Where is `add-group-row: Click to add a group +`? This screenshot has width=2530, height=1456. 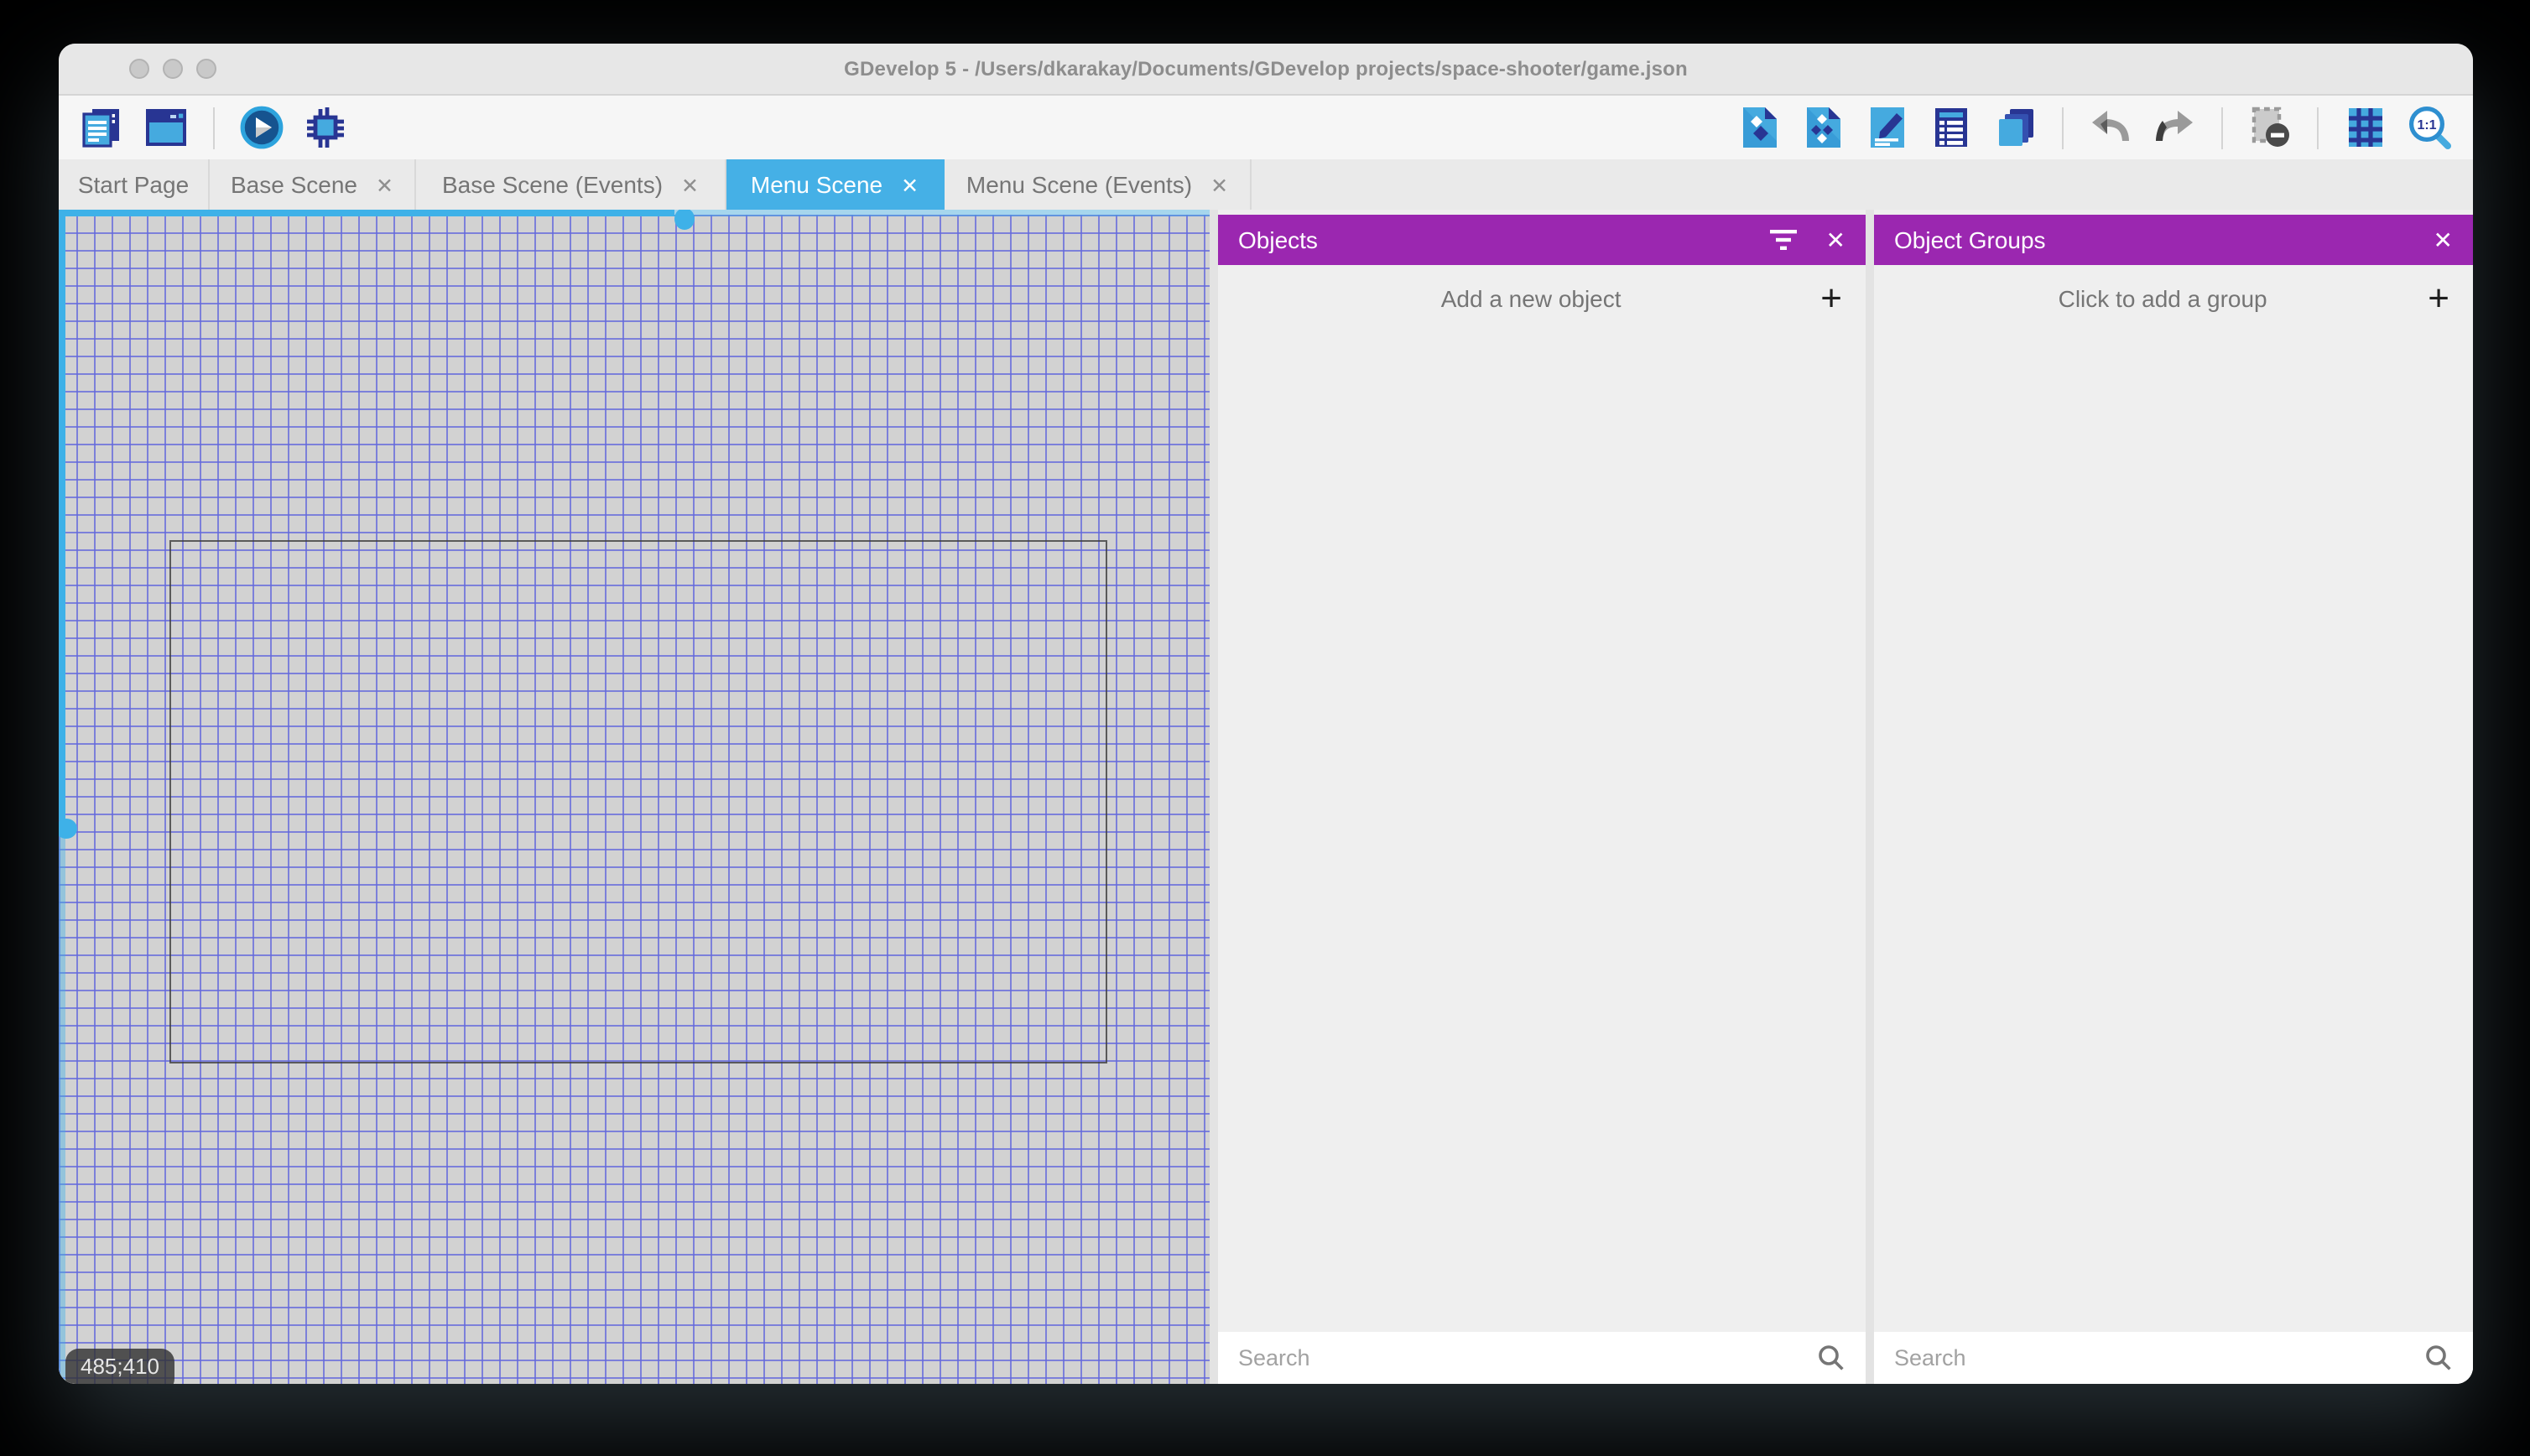 add-group-row: Click to add a group + is located at coordinates (2173, 297).